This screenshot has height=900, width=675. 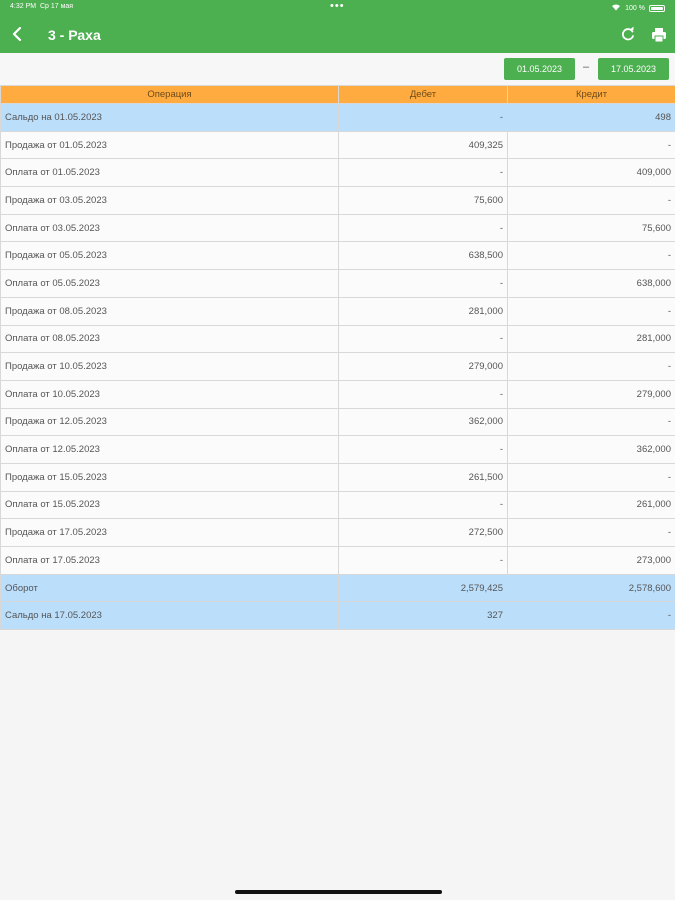 What do you see at coordinates (591, 588) in the screenshot?
I see `cell-credit: 2,578,600` at bounding box center [591, 588].